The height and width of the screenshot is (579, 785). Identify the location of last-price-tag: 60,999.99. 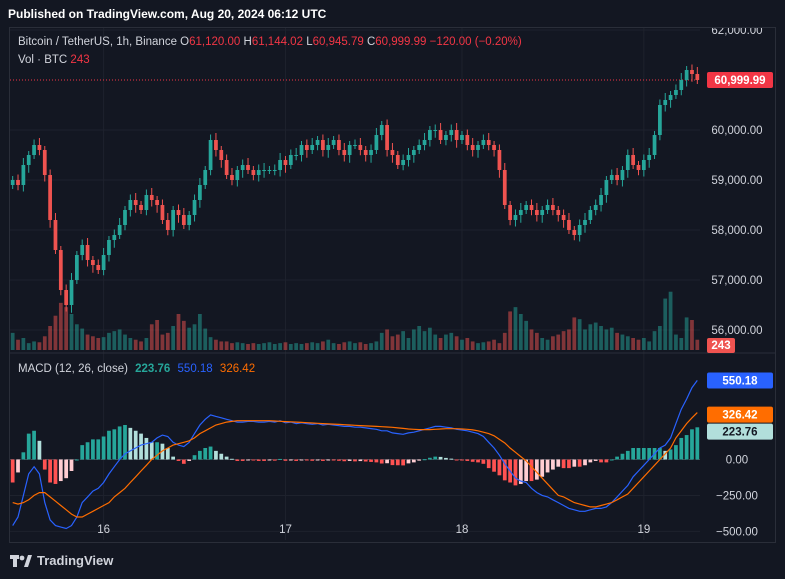
(739, 81).